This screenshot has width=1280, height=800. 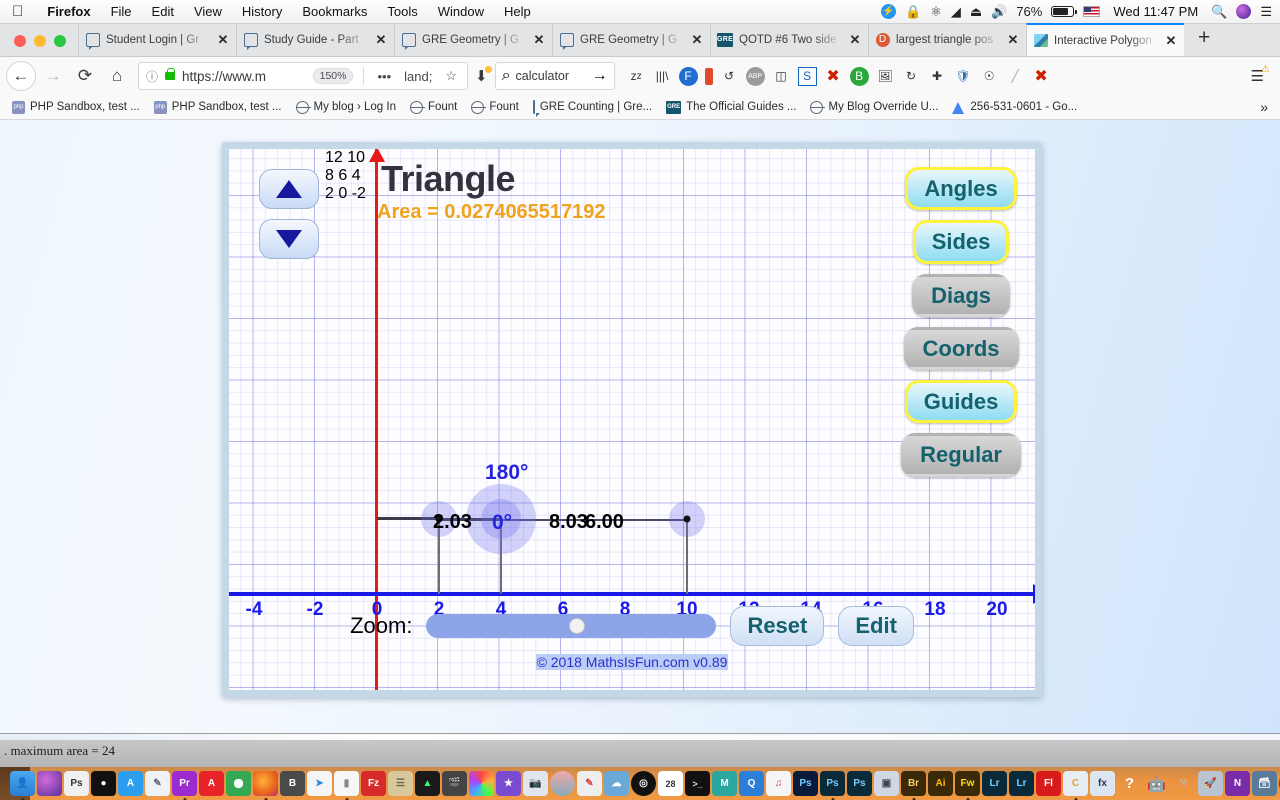 What do you see at coordinates (936, 11) in the screenshot?
I see `bluetooth-icon: ⚛` at bounding box center [936, 11].